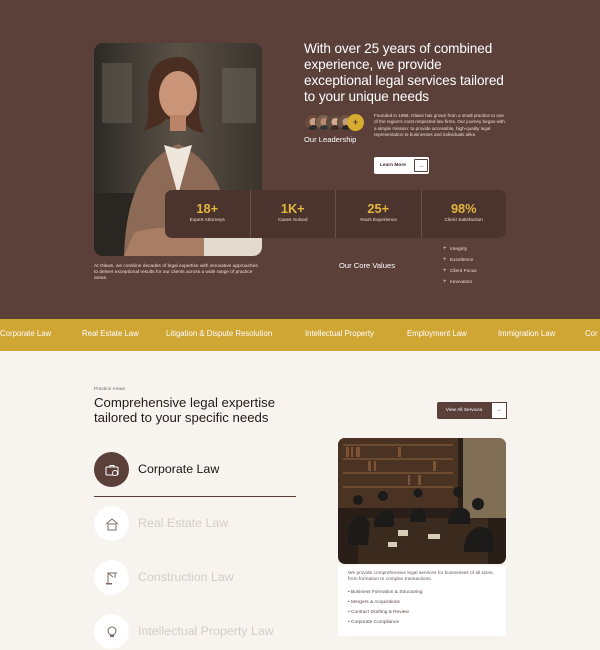 This screenshot has height=650, width=600. What do you see at coordinates (355, 122) in the screenshot?
I see `more-avatars-badge: +` at bounding box center [355, 122].